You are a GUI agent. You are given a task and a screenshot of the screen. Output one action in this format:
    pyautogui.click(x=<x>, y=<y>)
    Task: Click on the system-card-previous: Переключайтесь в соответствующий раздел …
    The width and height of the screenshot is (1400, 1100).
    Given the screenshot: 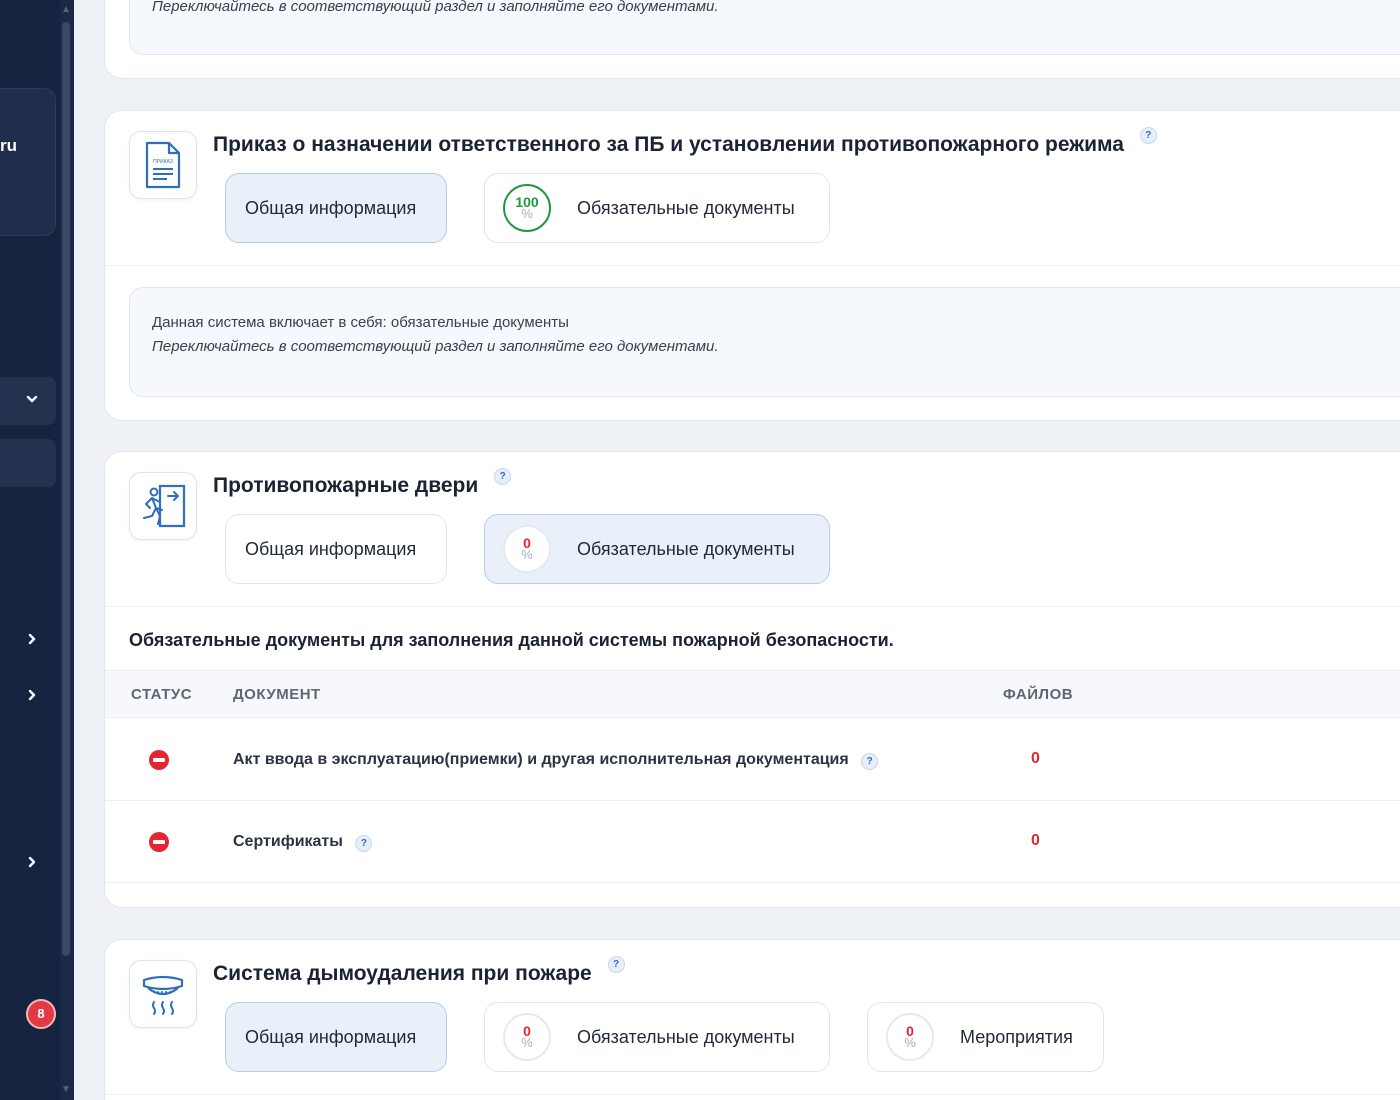 What is the action you would take?
    pyautogui.click(x=752, y=39)
    